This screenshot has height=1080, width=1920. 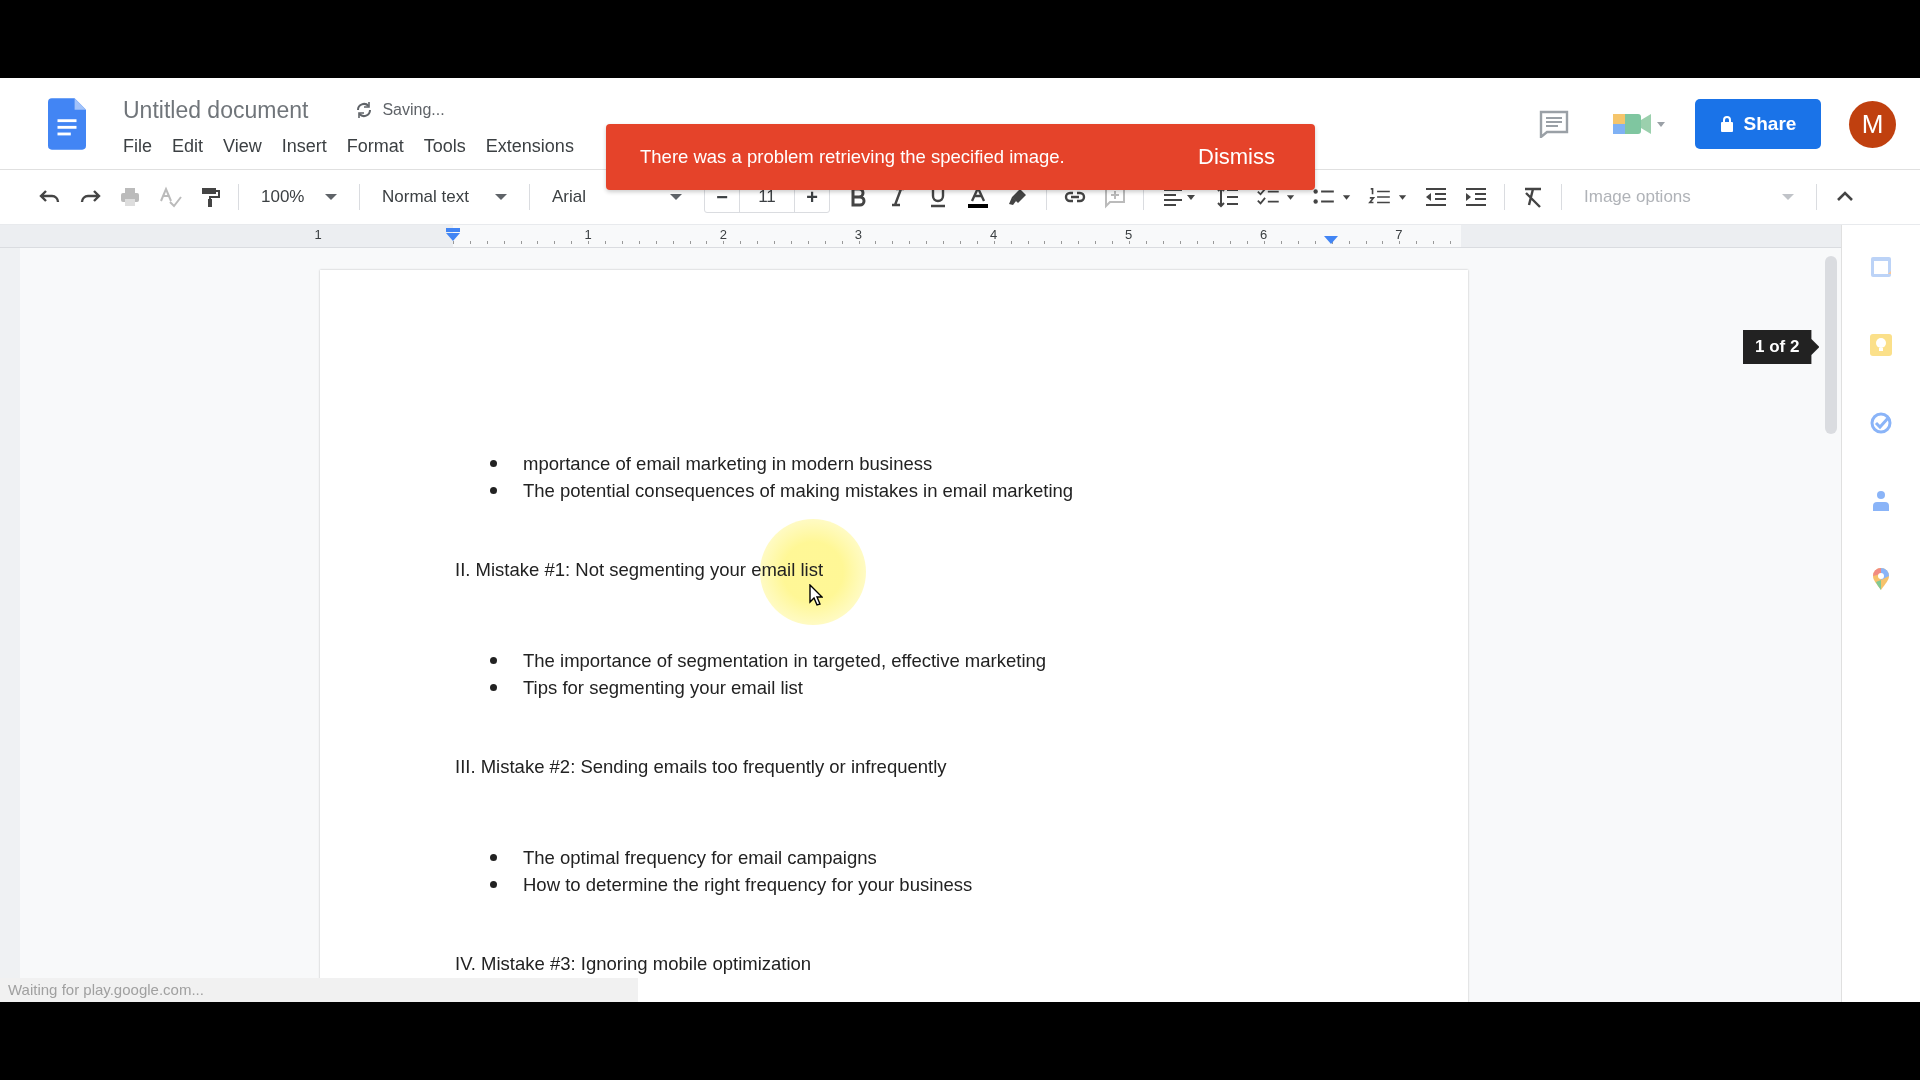 What do you see at coordinates (1831, 345) in the screenshot?
I see `scrollbar` at bounding box center [1831, 345].